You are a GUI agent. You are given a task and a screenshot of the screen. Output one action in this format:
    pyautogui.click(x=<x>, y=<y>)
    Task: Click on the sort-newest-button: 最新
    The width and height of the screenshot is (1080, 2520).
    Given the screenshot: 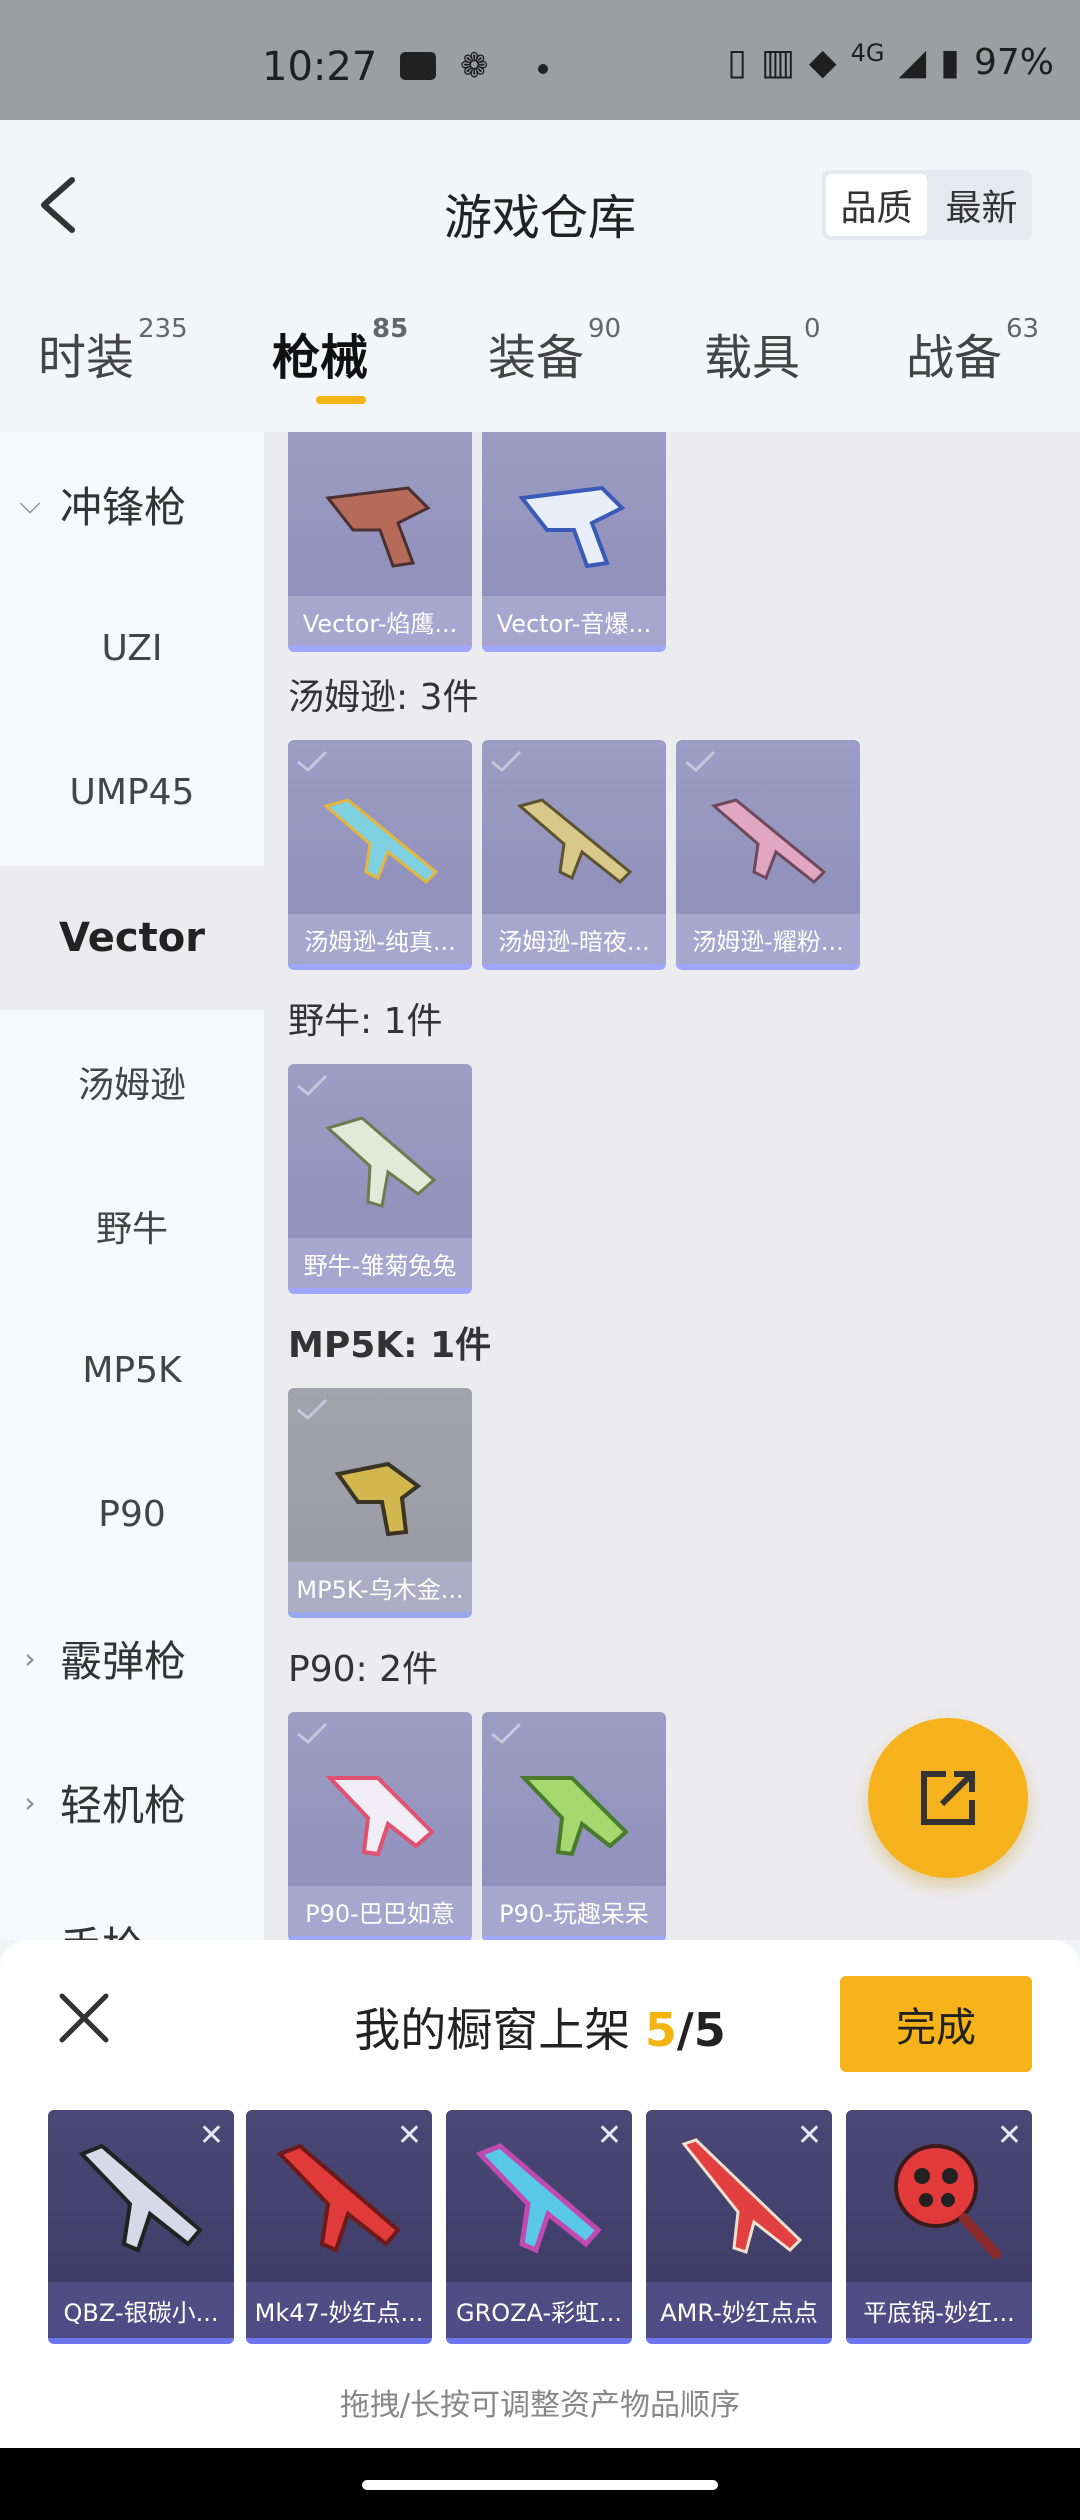 What is the action you would take?
    pyautogui.click(x=981, y=205)
    